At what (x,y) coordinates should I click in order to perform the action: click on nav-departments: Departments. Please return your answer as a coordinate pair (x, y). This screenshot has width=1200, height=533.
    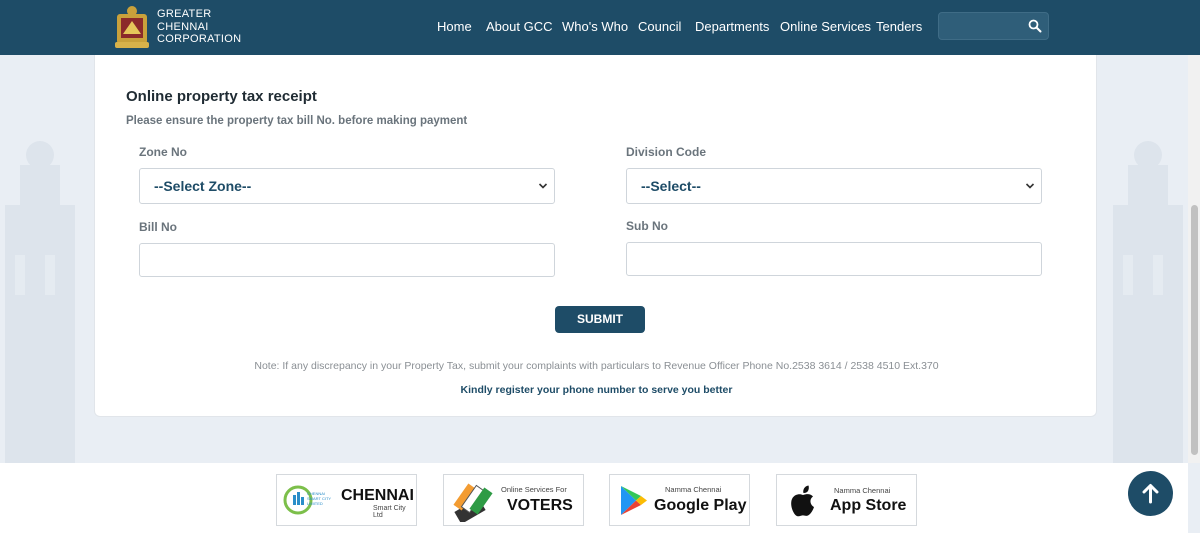
    Looking at the image, I should click on (732, 26).